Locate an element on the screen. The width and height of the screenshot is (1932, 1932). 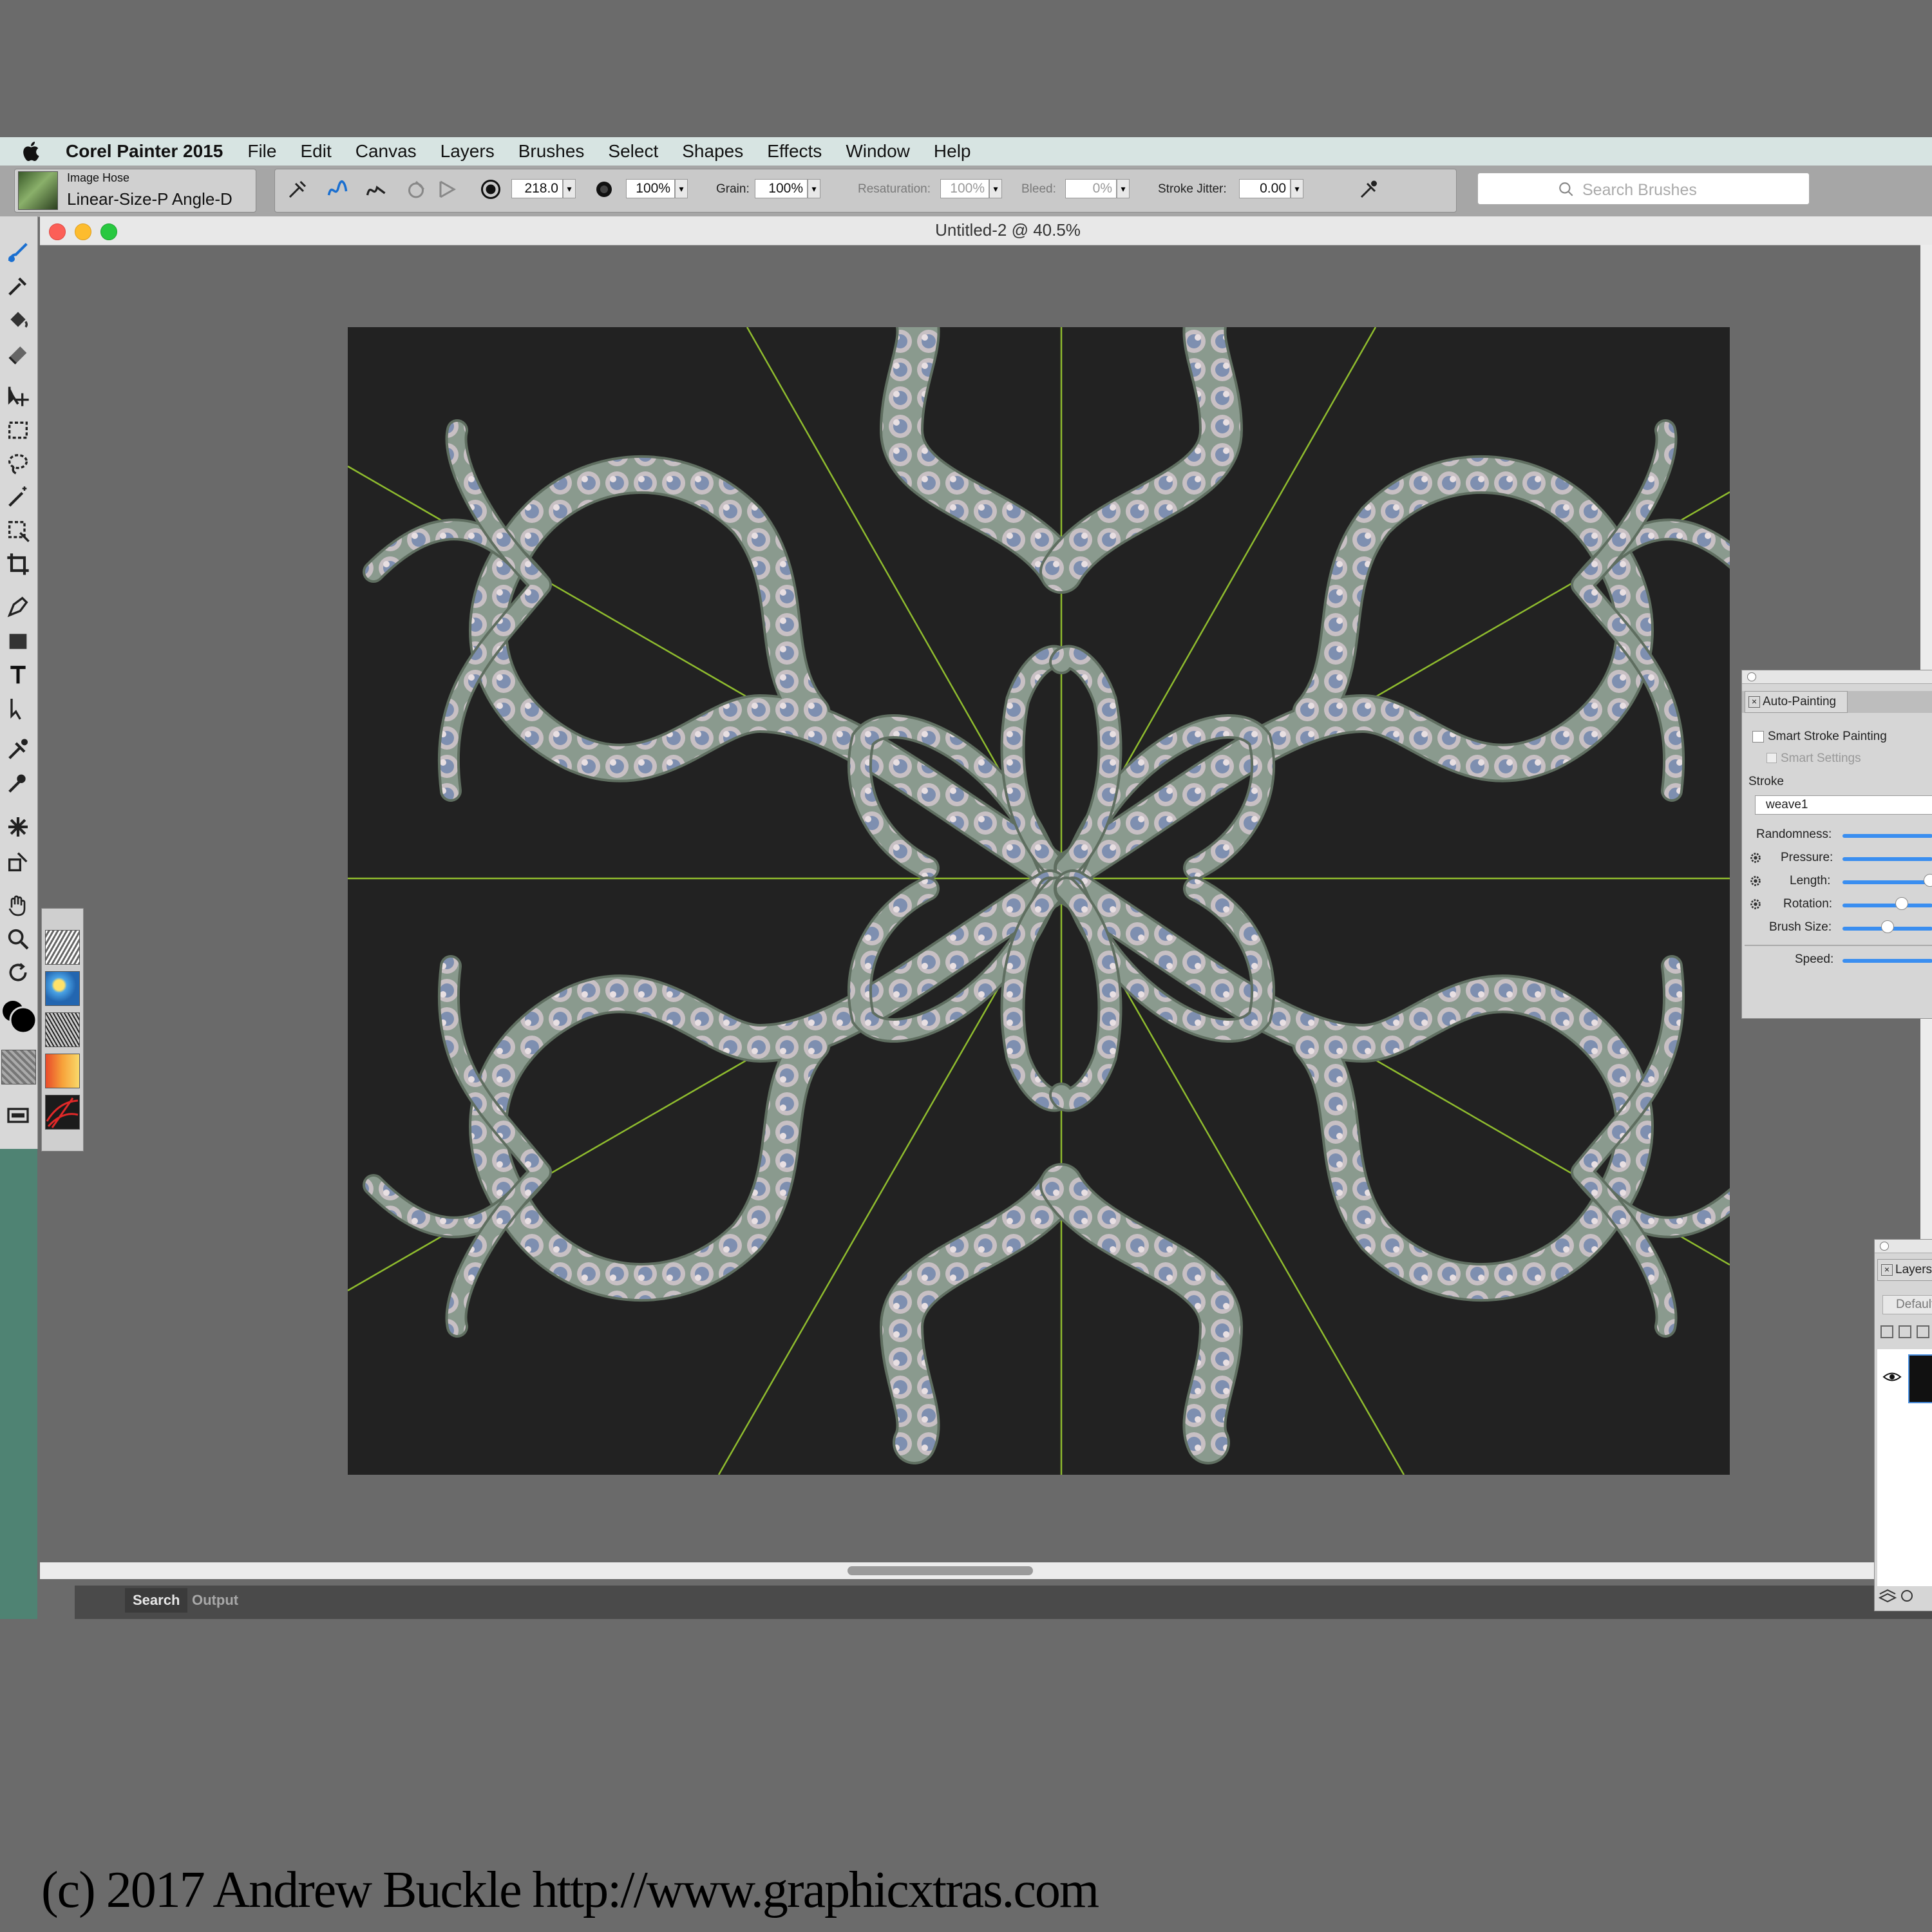
length-slider is located at coordinates (1887, 882).